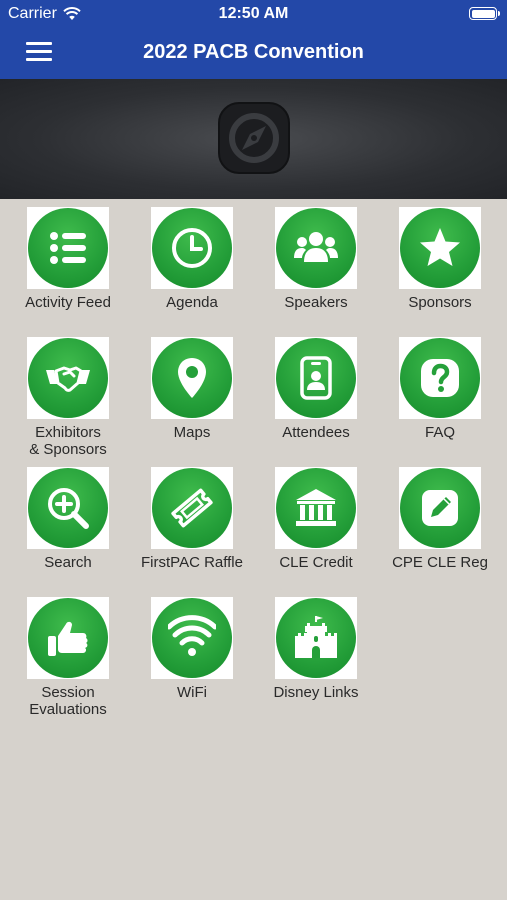 This screenshot has height=900, width=507. What do you see at coordinates (440, 508) in the screenshot?
I see `edit-icon` at bounding box center [440, 508].